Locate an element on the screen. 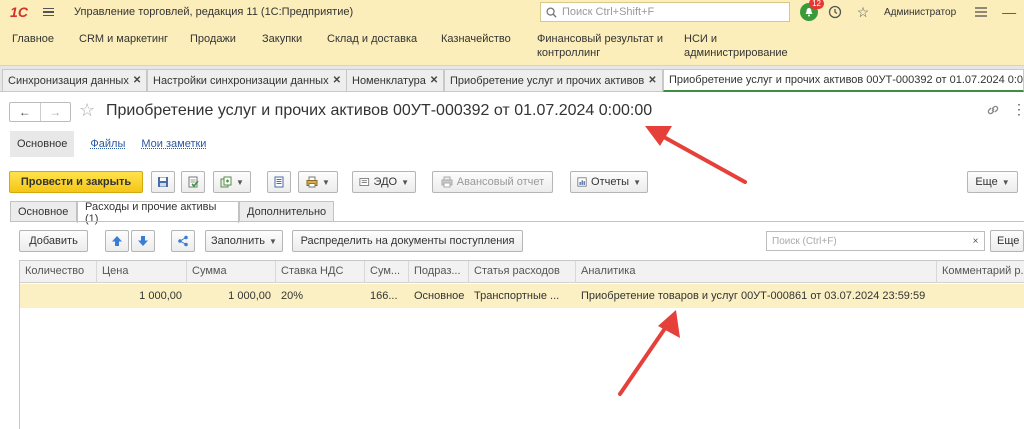  move-down-button is located at coordinates (143, 241).